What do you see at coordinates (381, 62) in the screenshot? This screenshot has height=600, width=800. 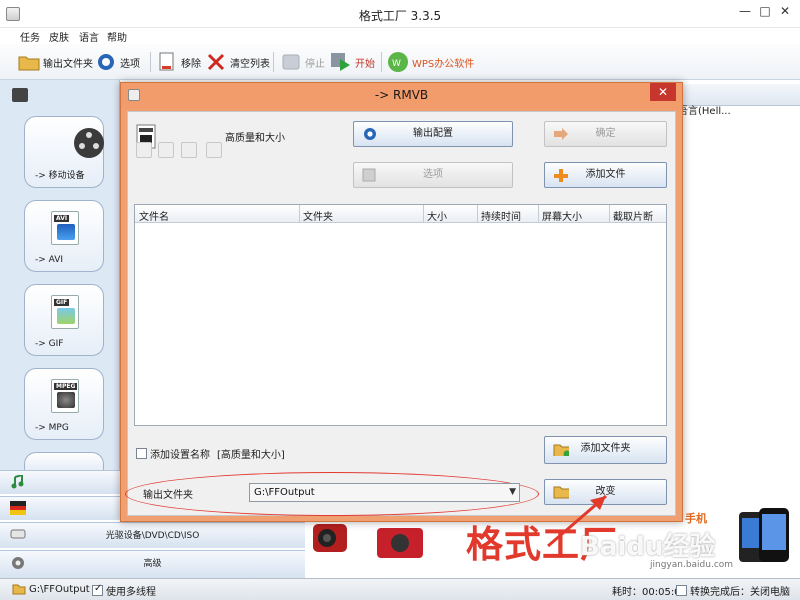 I see `toolbar-divider` at bounding box center [381, 62].